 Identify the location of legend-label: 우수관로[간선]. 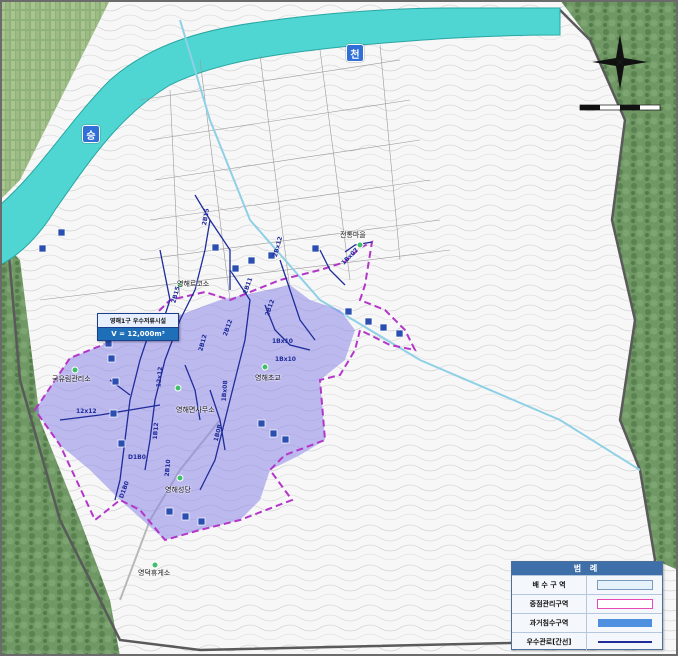
(549, 642).